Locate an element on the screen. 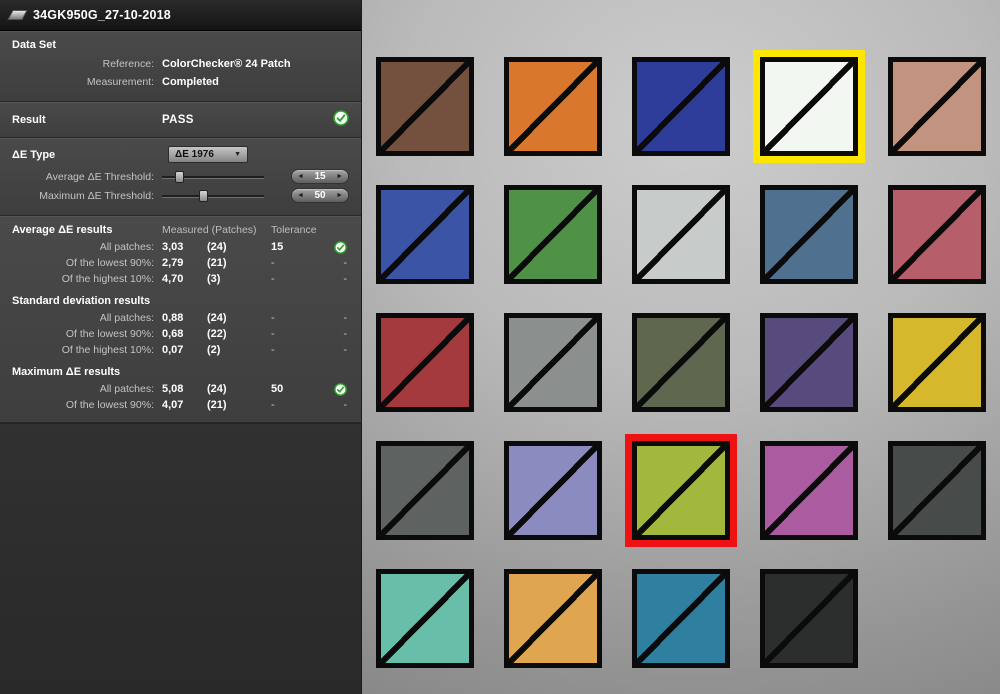 The width and height of the screenshot is (1000, 694). measurement-label: Measurement: is located at coordinates (120, 82).